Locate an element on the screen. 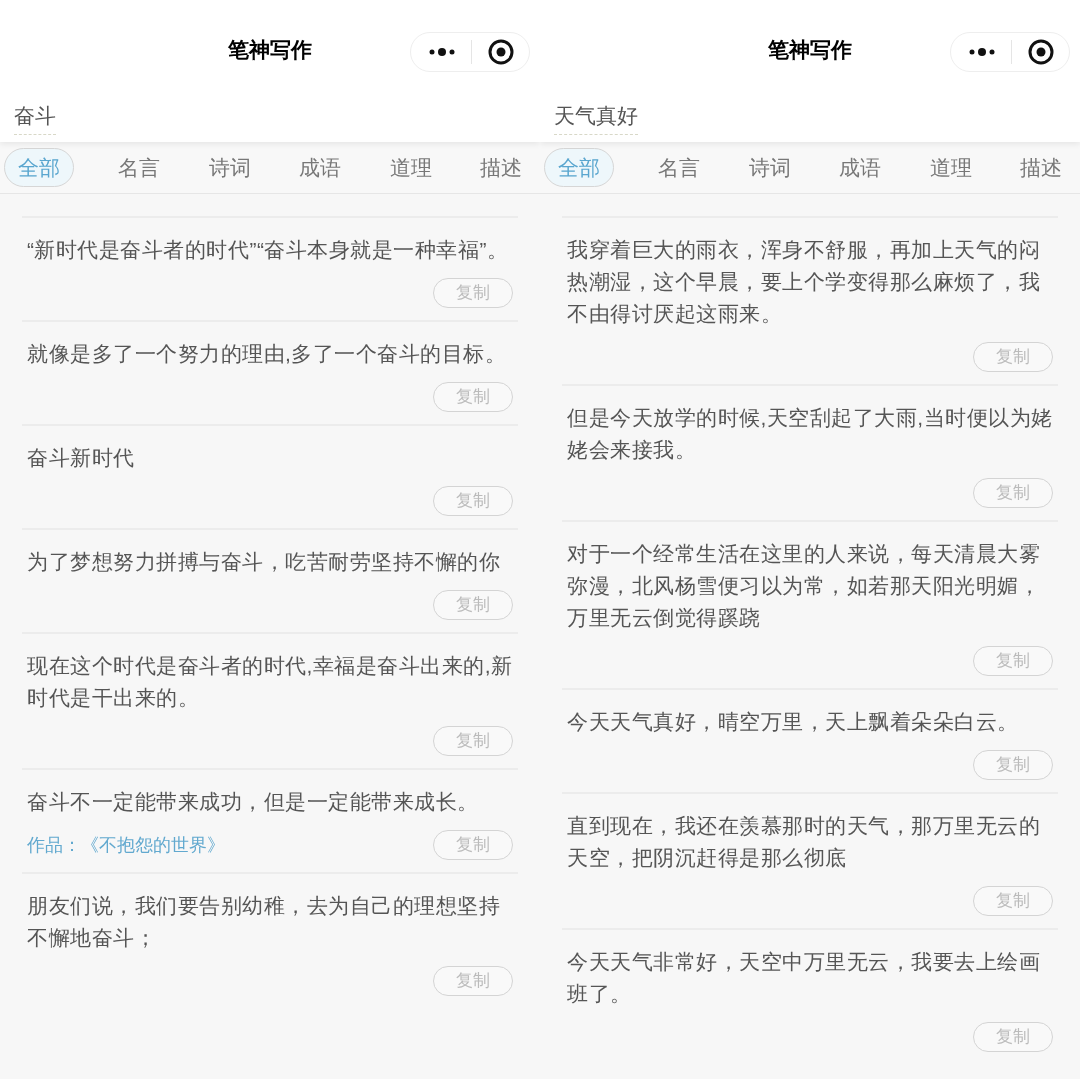 This screenshot has height=1079, width=1080. sentence-text: 奋斗不一定能带来成功，但是一定能带来成长。 is located at coordinates (253, 802).